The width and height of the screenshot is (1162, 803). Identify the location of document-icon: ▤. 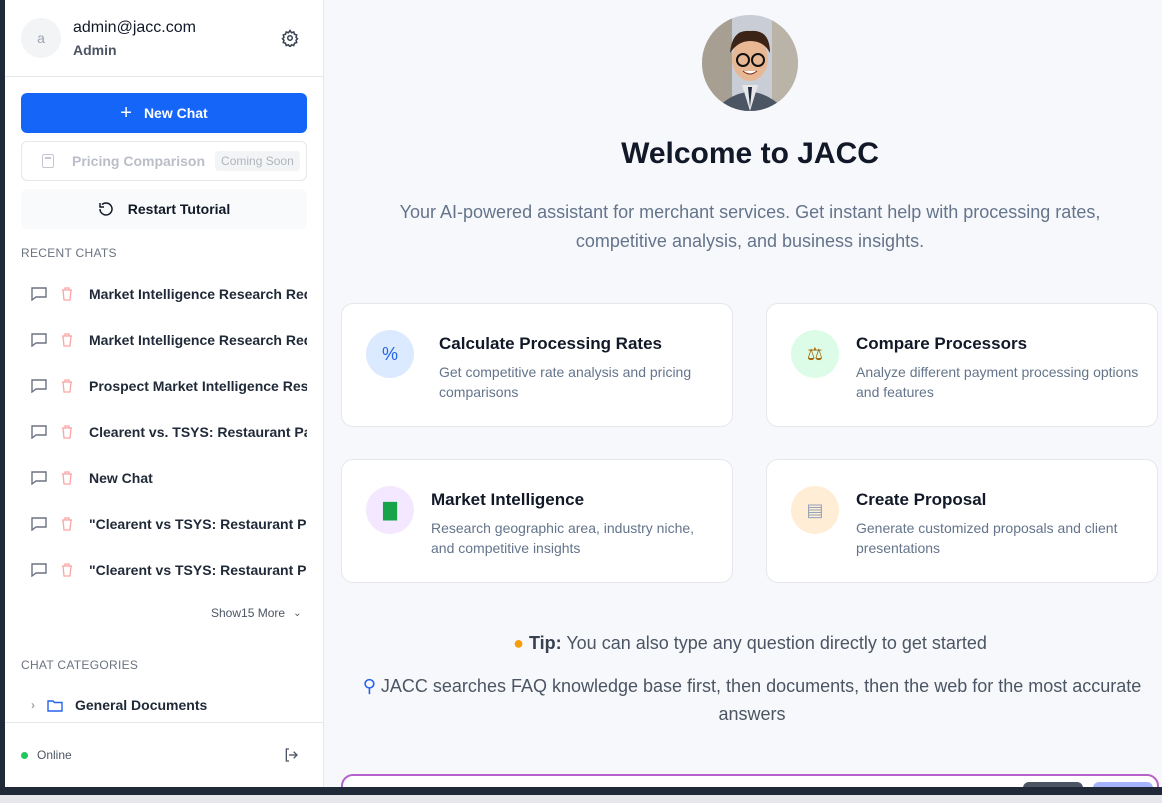
(815, 510).